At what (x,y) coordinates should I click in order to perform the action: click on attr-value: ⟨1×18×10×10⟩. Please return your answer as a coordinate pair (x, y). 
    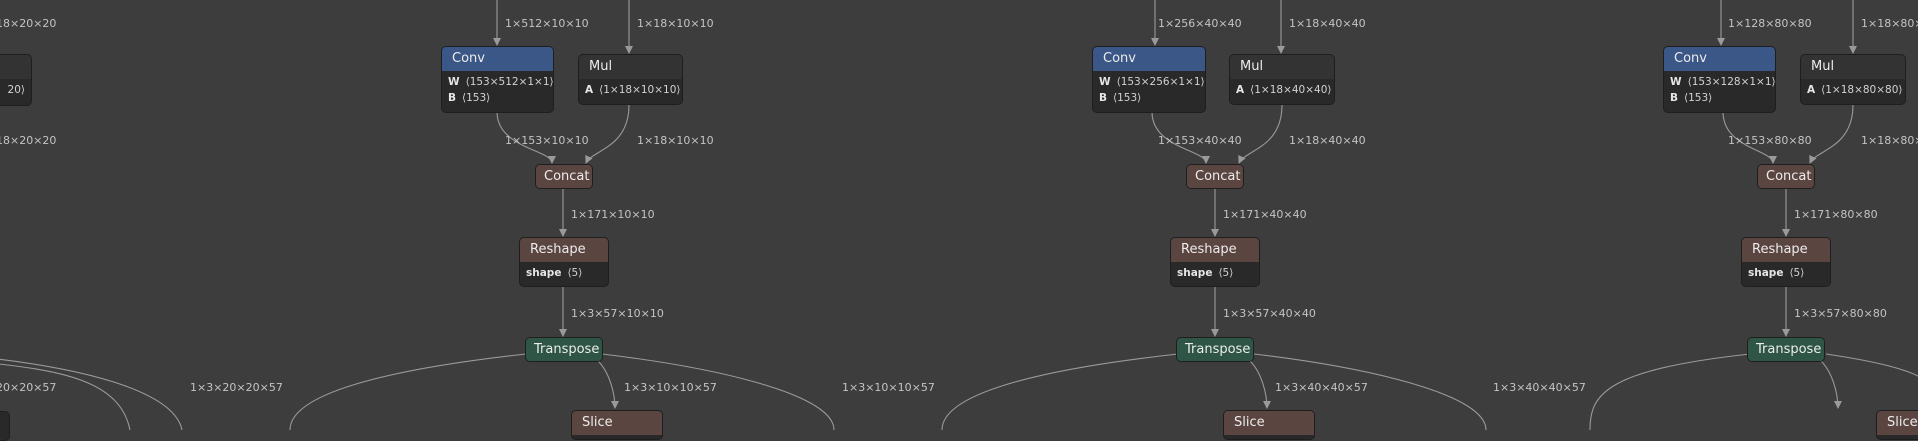
    Looking at the image, I should click on (640, 90).